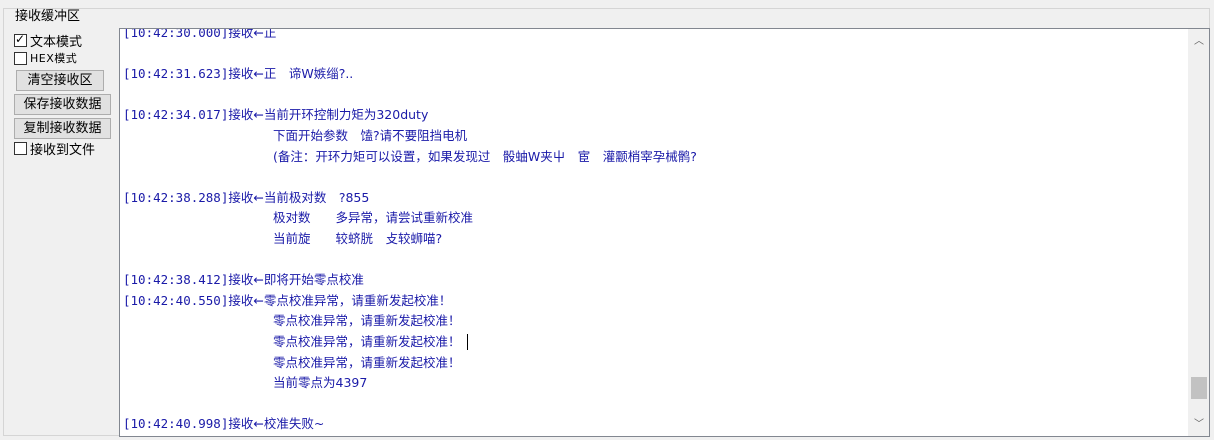  What do you see at coordinates (276, 424) in the screenshot?
I see `log-message: 接收←校准失败~` at bounding box center [276, 424].